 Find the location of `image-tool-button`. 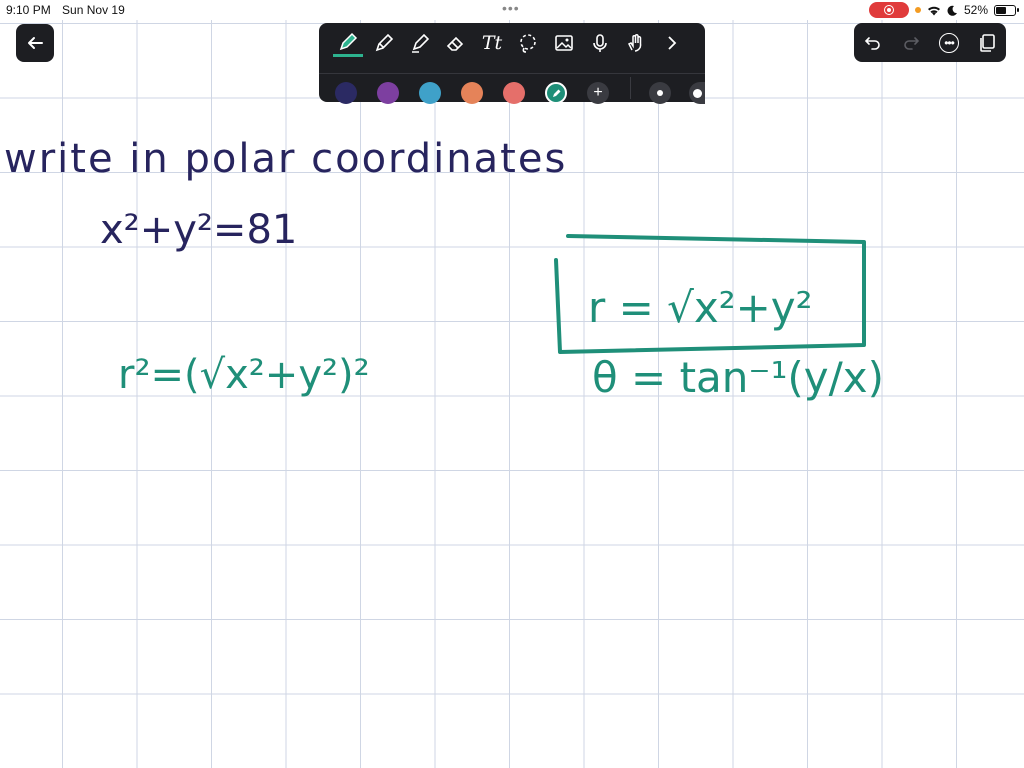

image-tool-button is located at coordinates (564, 43).